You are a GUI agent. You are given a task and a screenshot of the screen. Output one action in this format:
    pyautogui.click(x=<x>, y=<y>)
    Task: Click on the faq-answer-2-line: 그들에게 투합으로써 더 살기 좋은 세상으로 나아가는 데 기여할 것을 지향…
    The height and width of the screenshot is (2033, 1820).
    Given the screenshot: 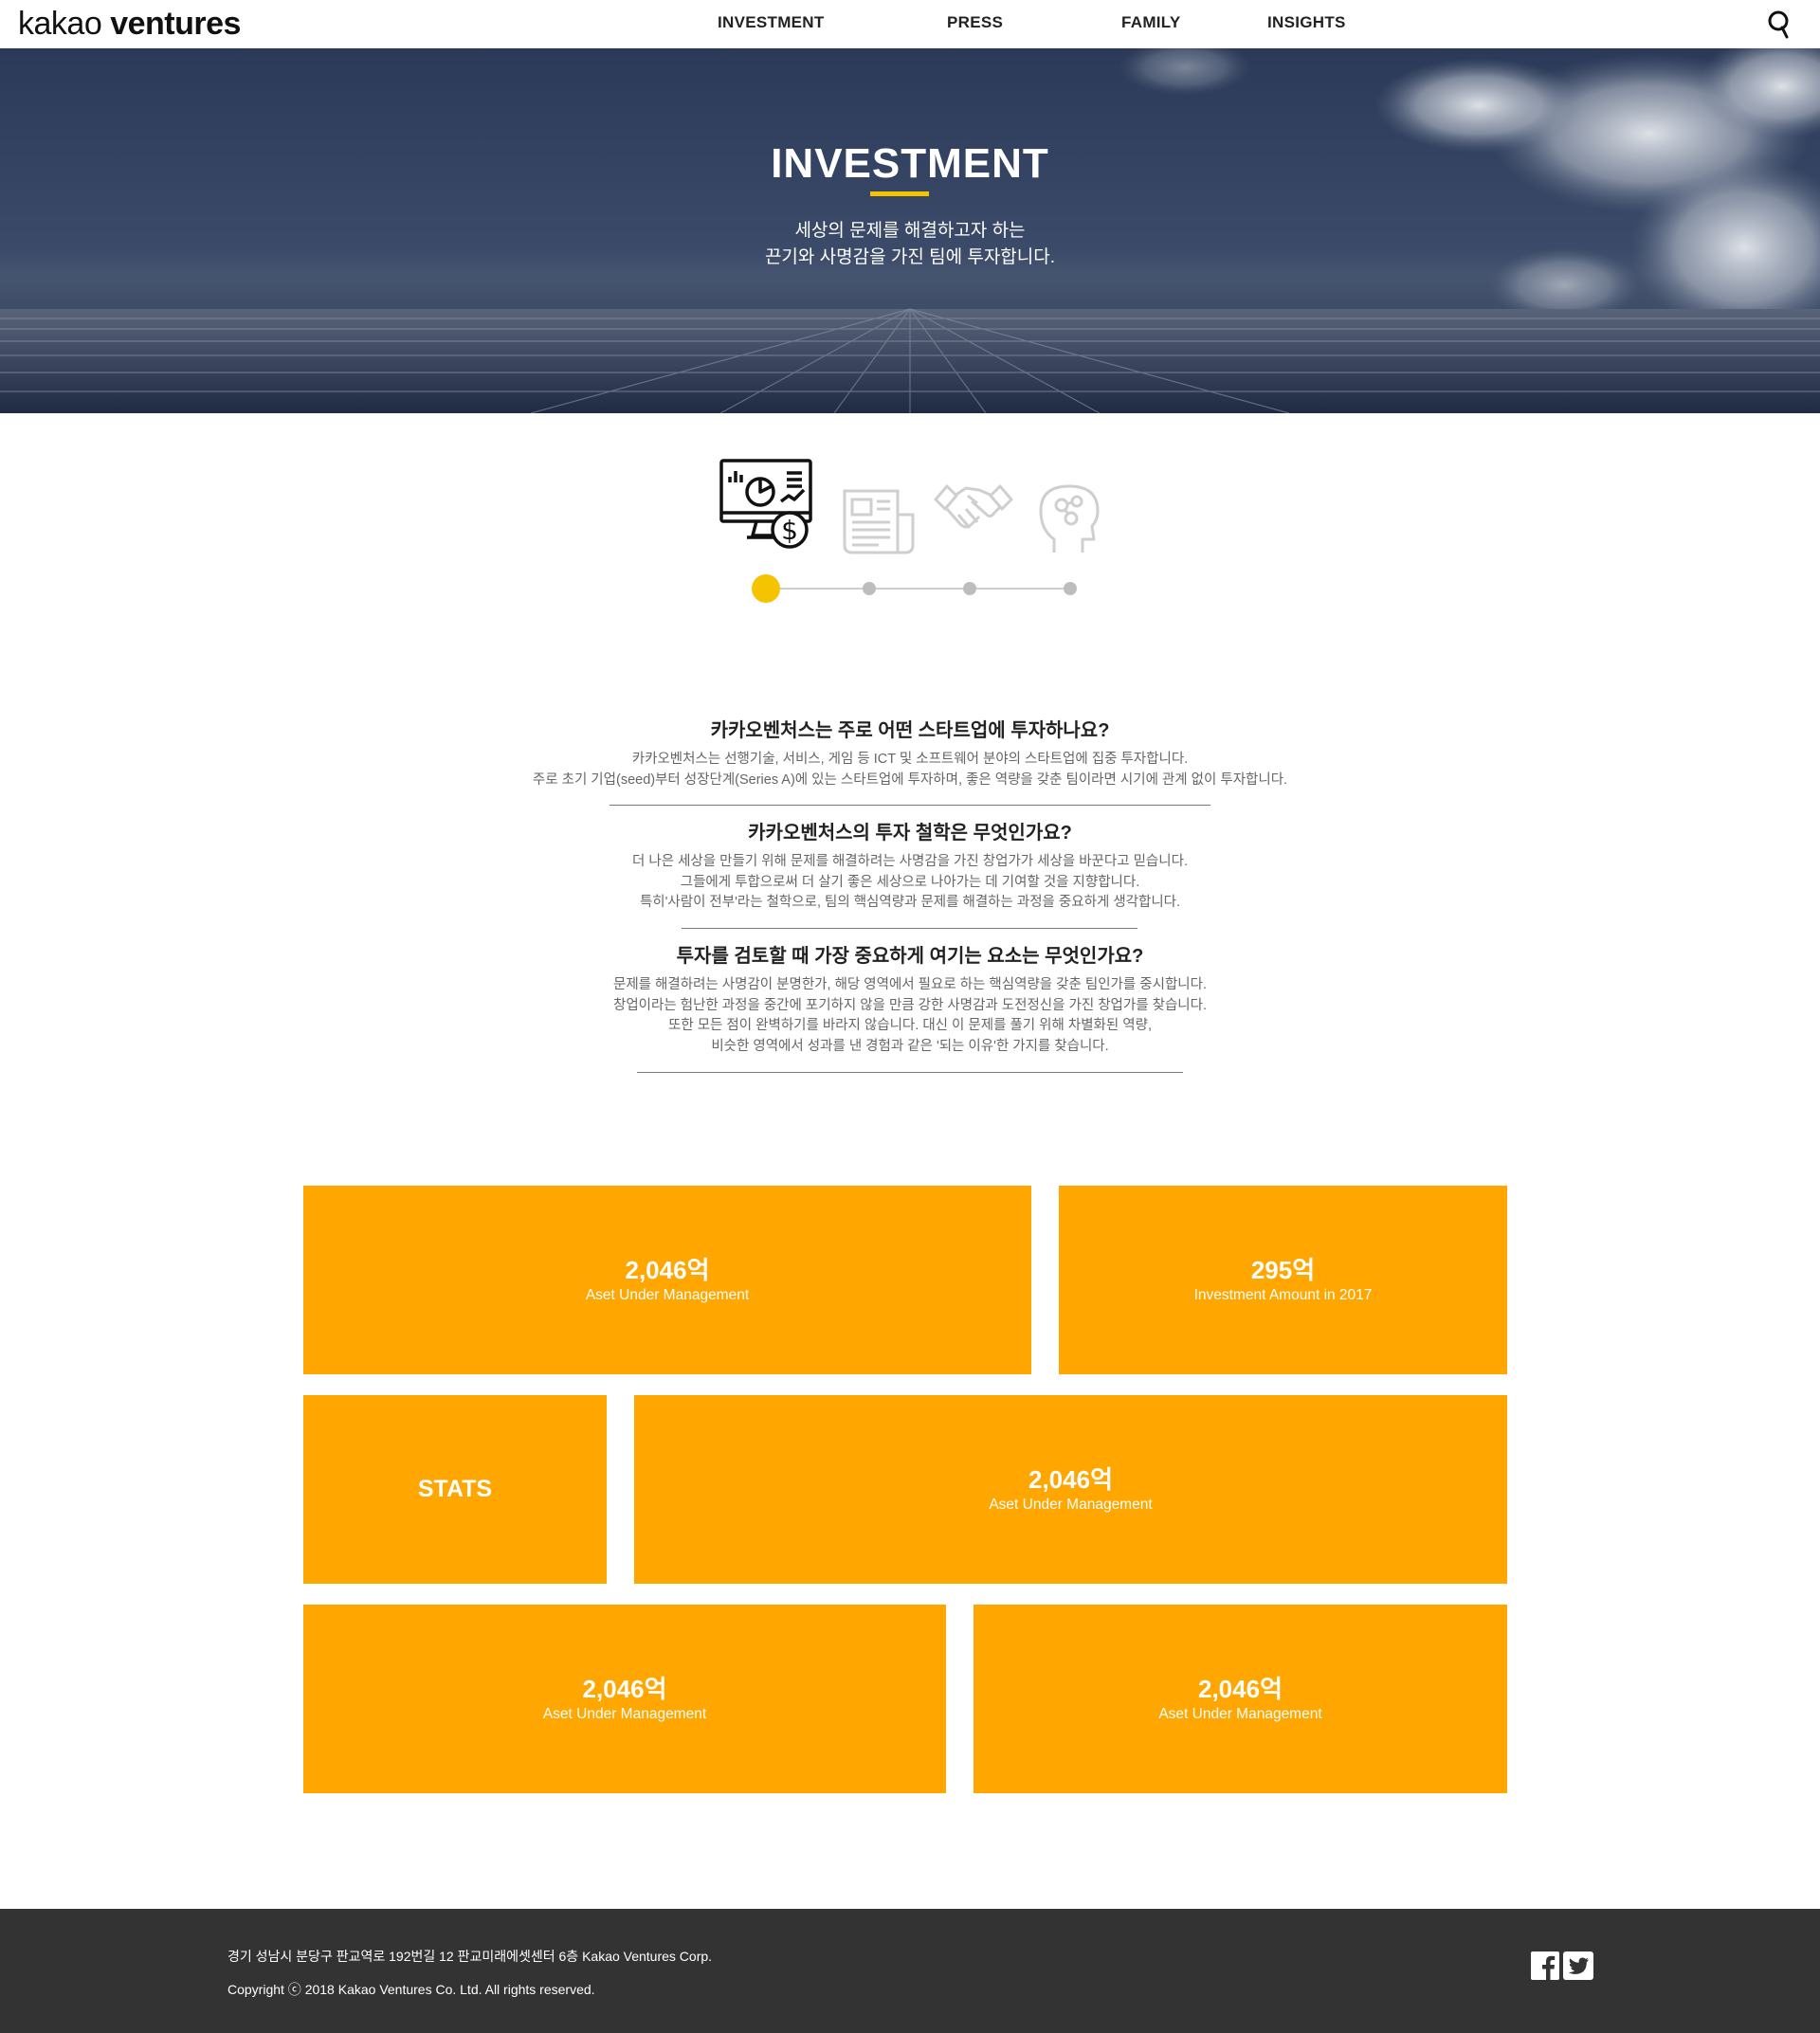 What is the action you would take?
    pyautogui.click(x=910, y=882)
    